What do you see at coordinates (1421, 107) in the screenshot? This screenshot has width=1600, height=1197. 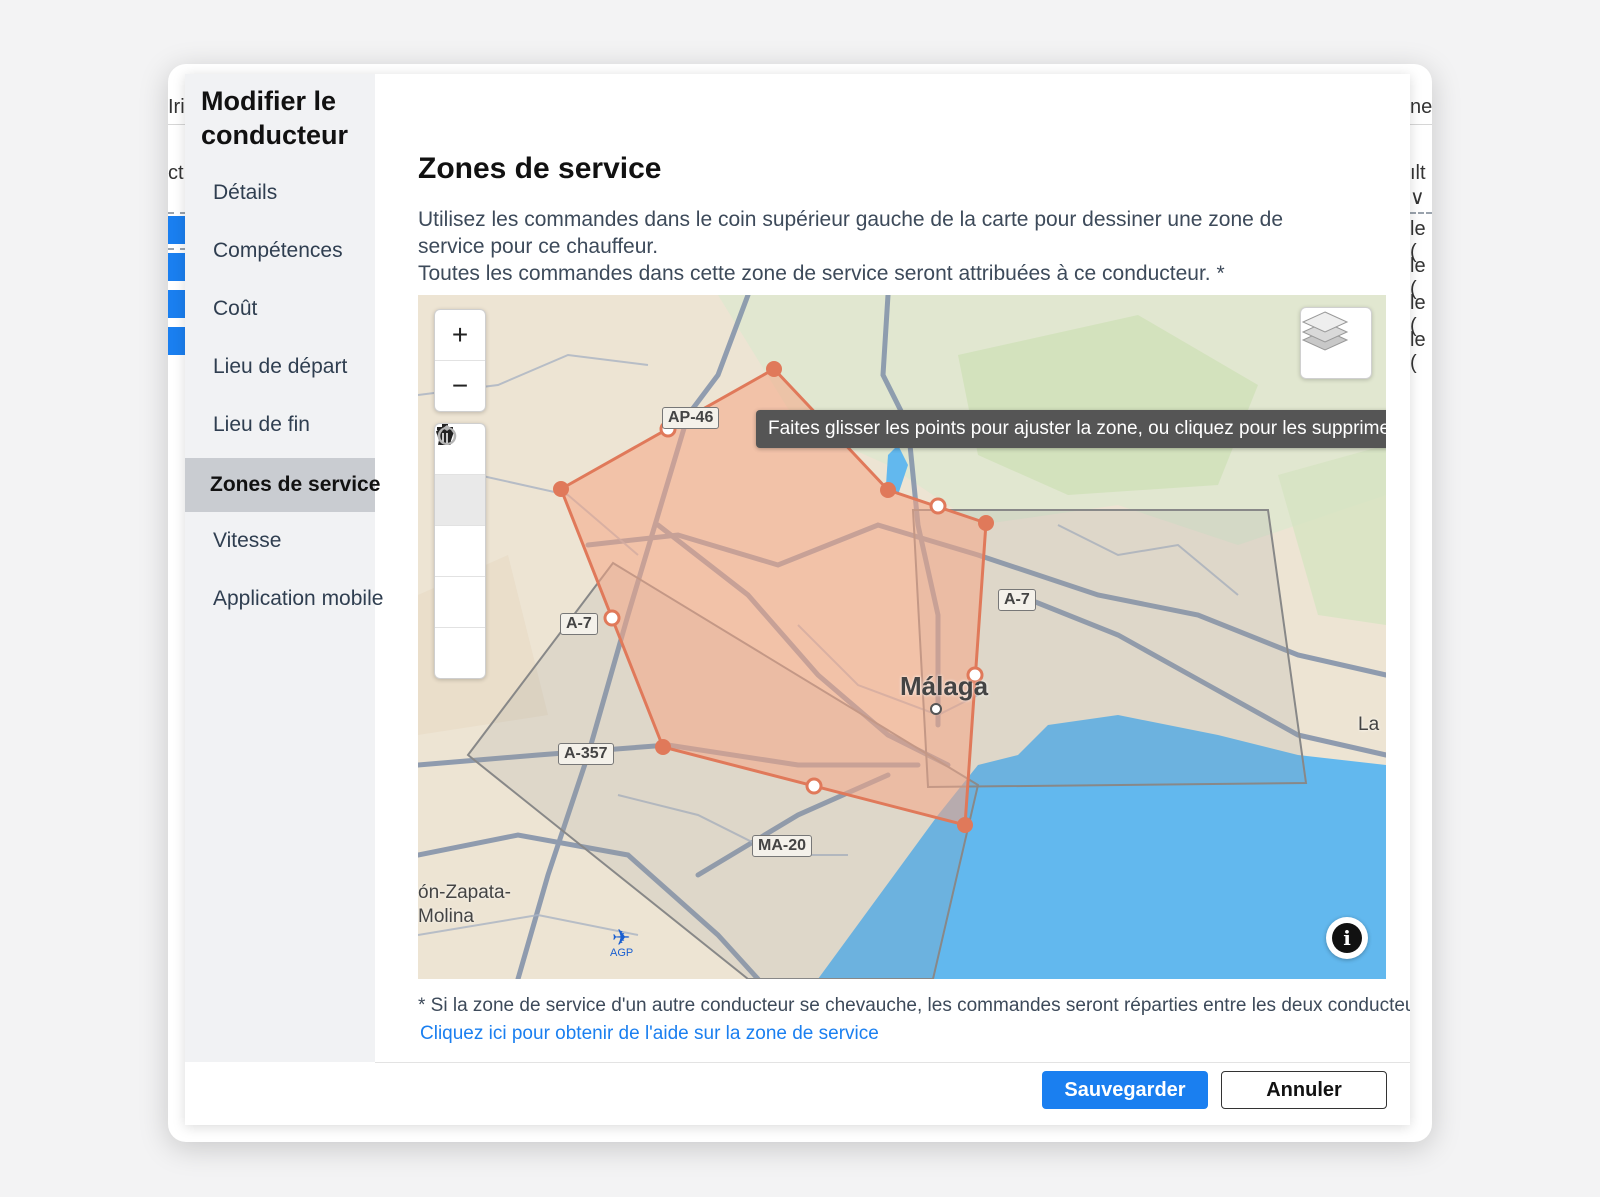 I see `background-text-fragment: ne` at bounding box center [1421, 107].